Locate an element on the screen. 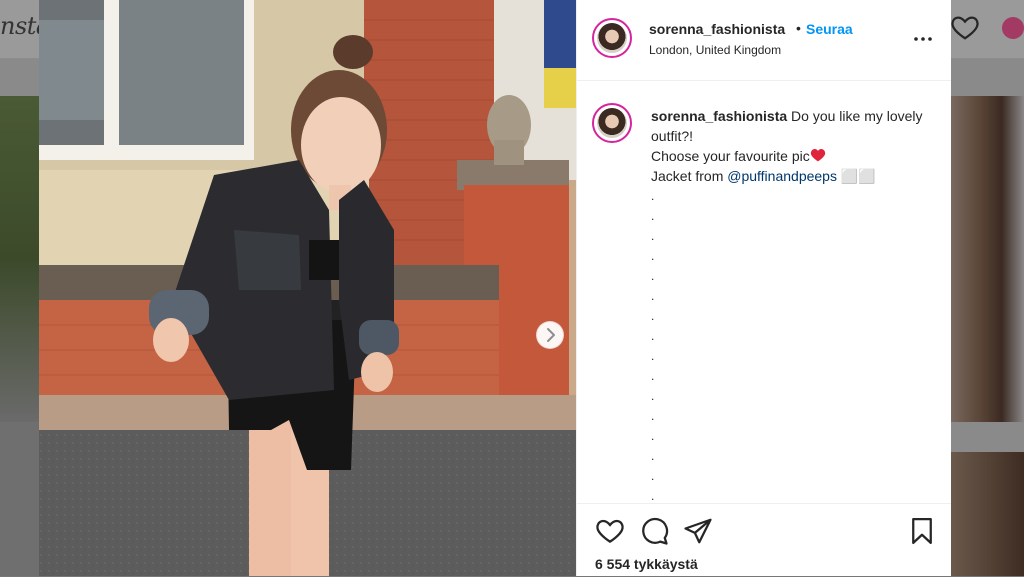 This screenshot has height=577, width=1024. author-avatar-image is located at coordinates (612, 38).